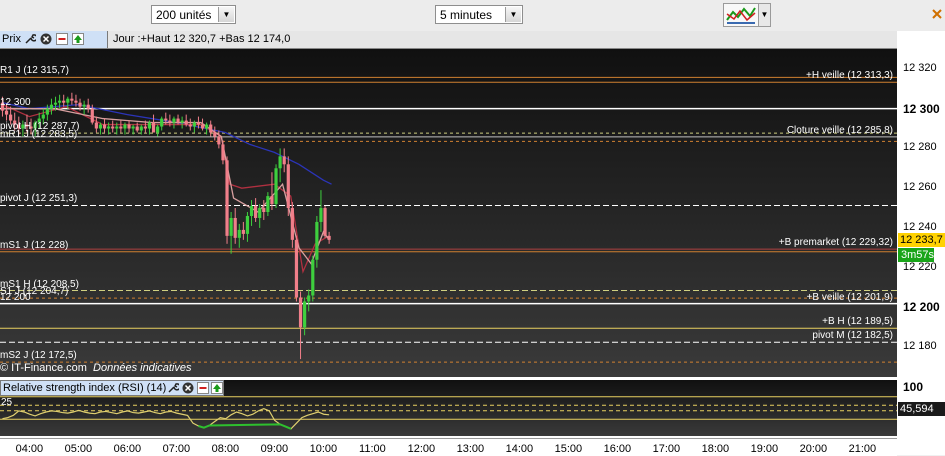  Describe the element at coordinates (225, 449) in the screenshot. I see `x-tick-label: 08:00` at that location.